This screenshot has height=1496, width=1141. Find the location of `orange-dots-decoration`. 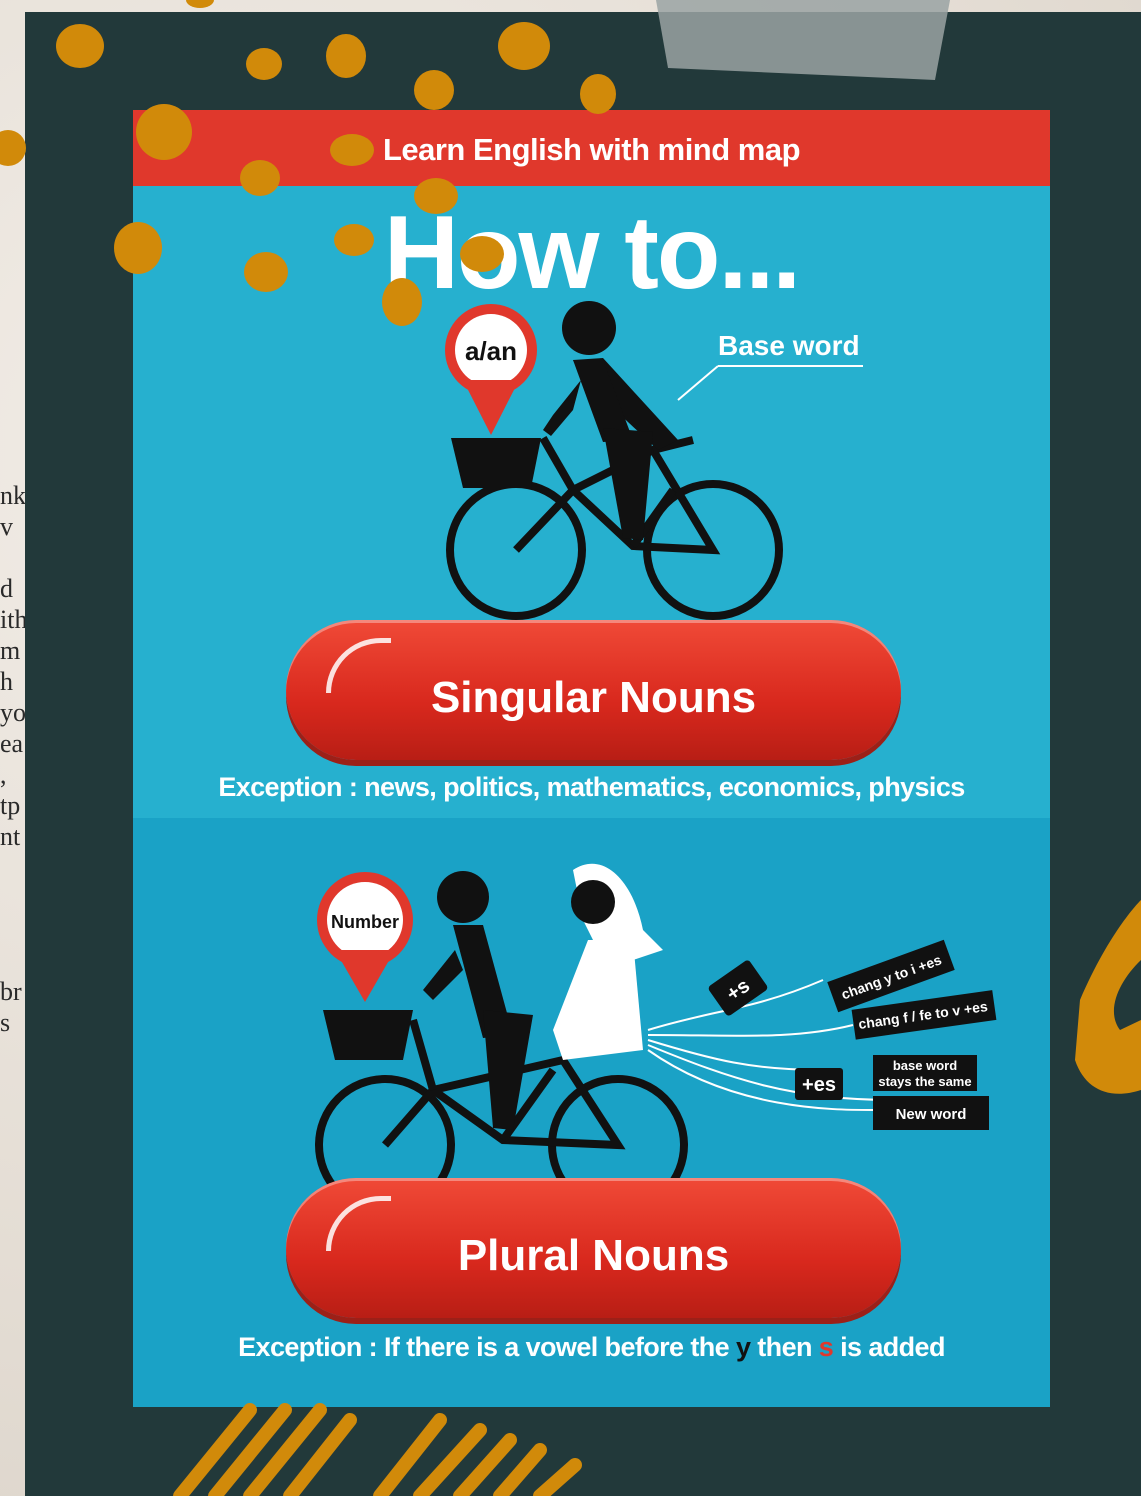

orange-dots-decoration is located at coordinates (308, 163).